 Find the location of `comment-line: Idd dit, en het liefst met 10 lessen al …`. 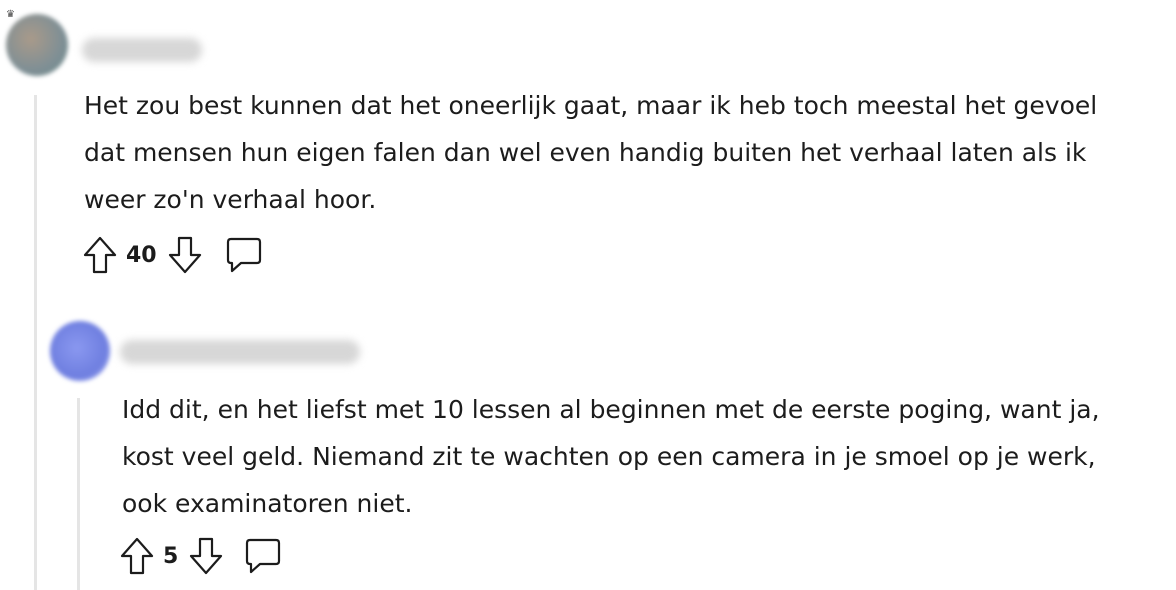

comment-line: Idd dit, en het liefst met 10 lessen al … is located at coordinates (611, 409).